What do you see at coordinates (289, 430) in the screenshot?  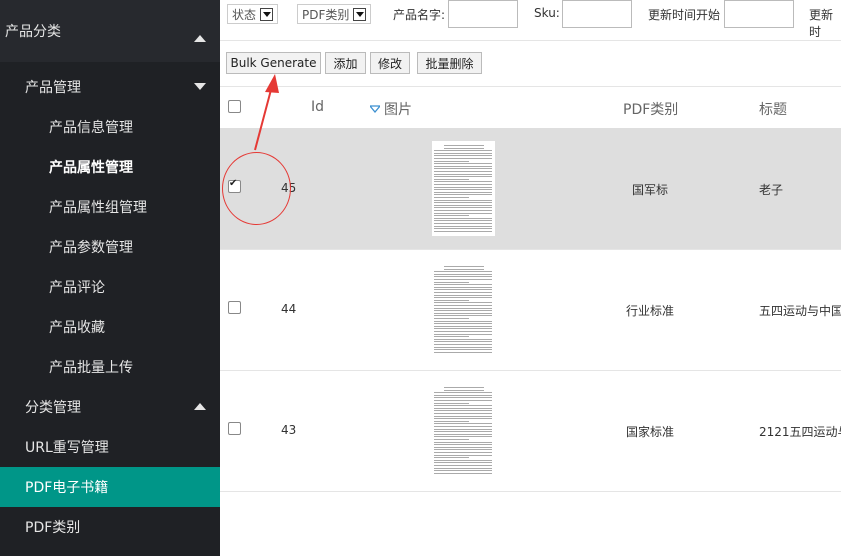 I see `row-id: 43` at bounding box center [289, 430].